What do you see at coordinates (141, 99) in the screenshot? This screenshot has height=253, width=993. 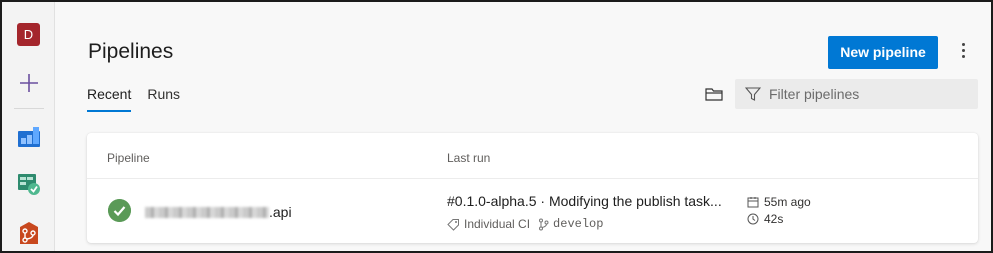 I see `tab-bar: Recent Runs` at bounding box center [141, 99].